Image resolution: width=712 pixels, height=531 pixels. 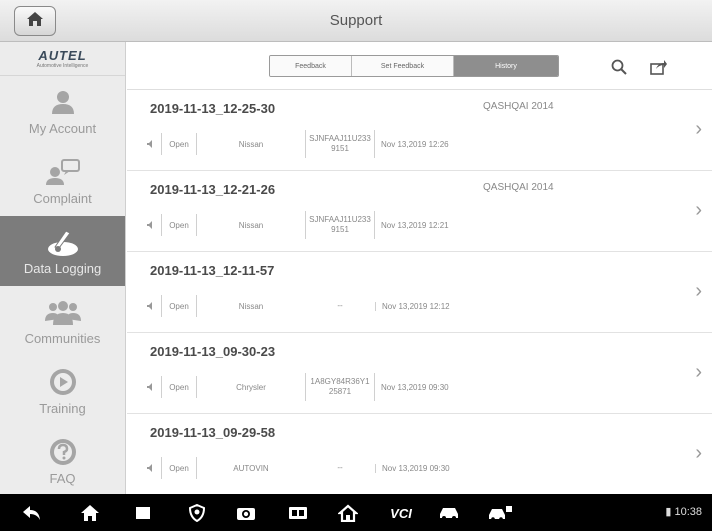 I want to click on sidebar-item-communities: Communities, so click(x=62, y=321).